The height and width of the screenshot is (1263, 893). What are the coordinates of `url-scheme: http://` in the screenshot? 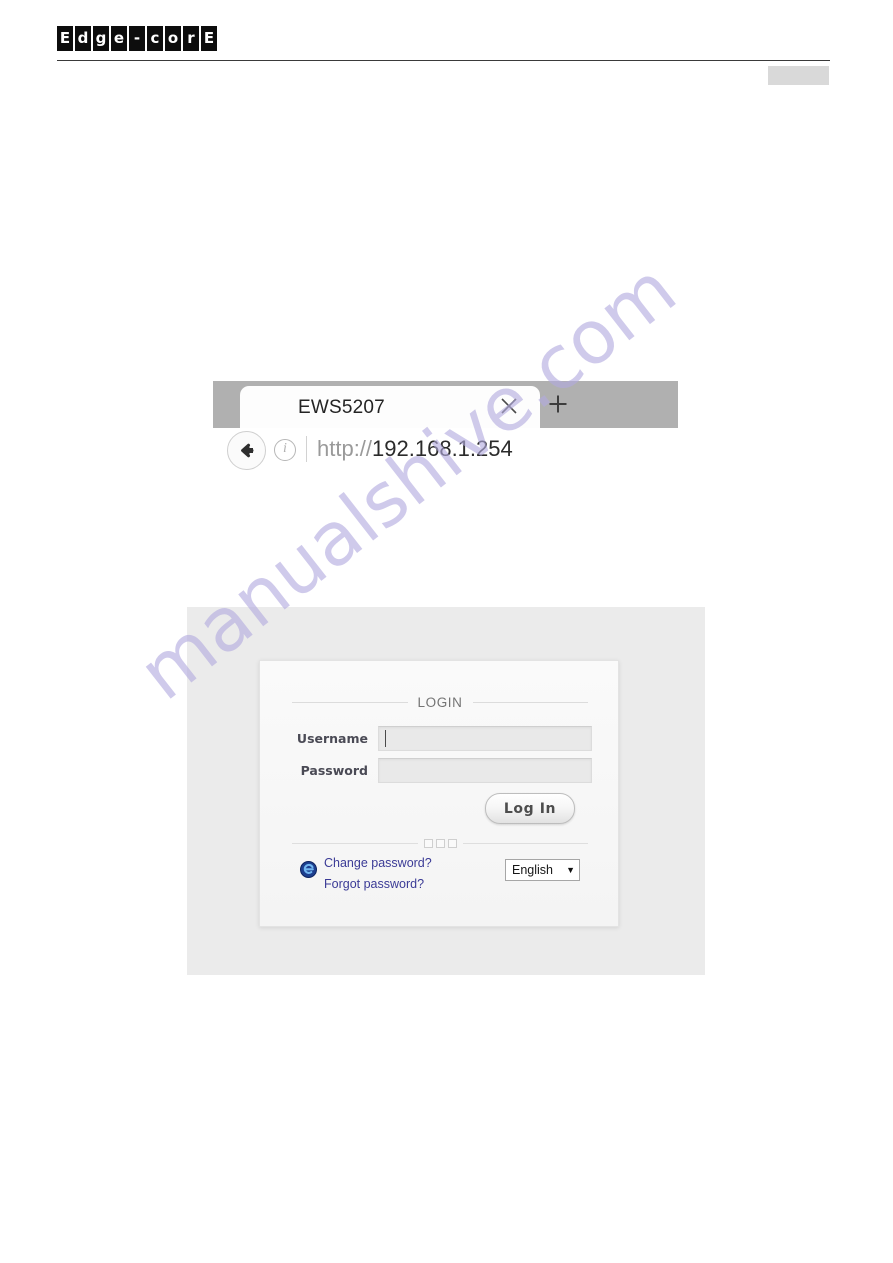 It's located at (345, 448).